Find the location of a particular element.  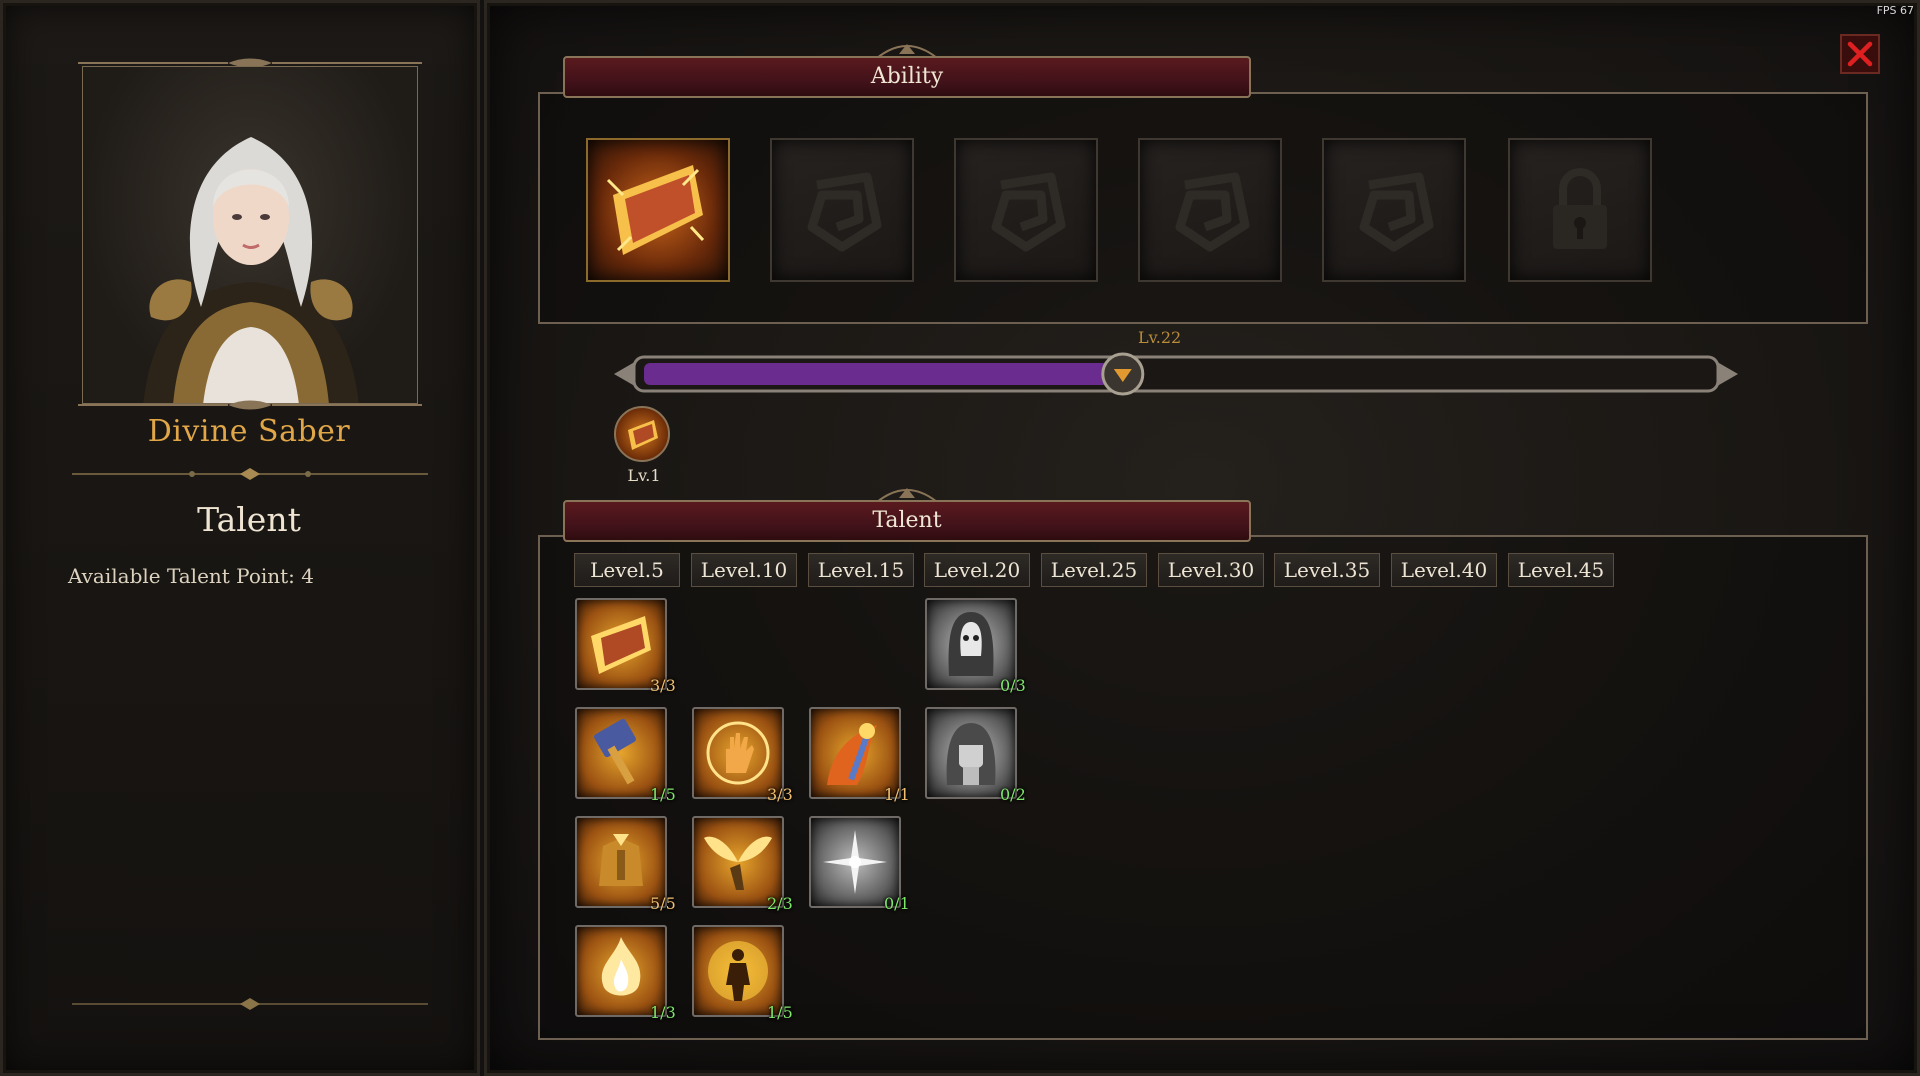

character-avatar is located at coordinates (251, 270).